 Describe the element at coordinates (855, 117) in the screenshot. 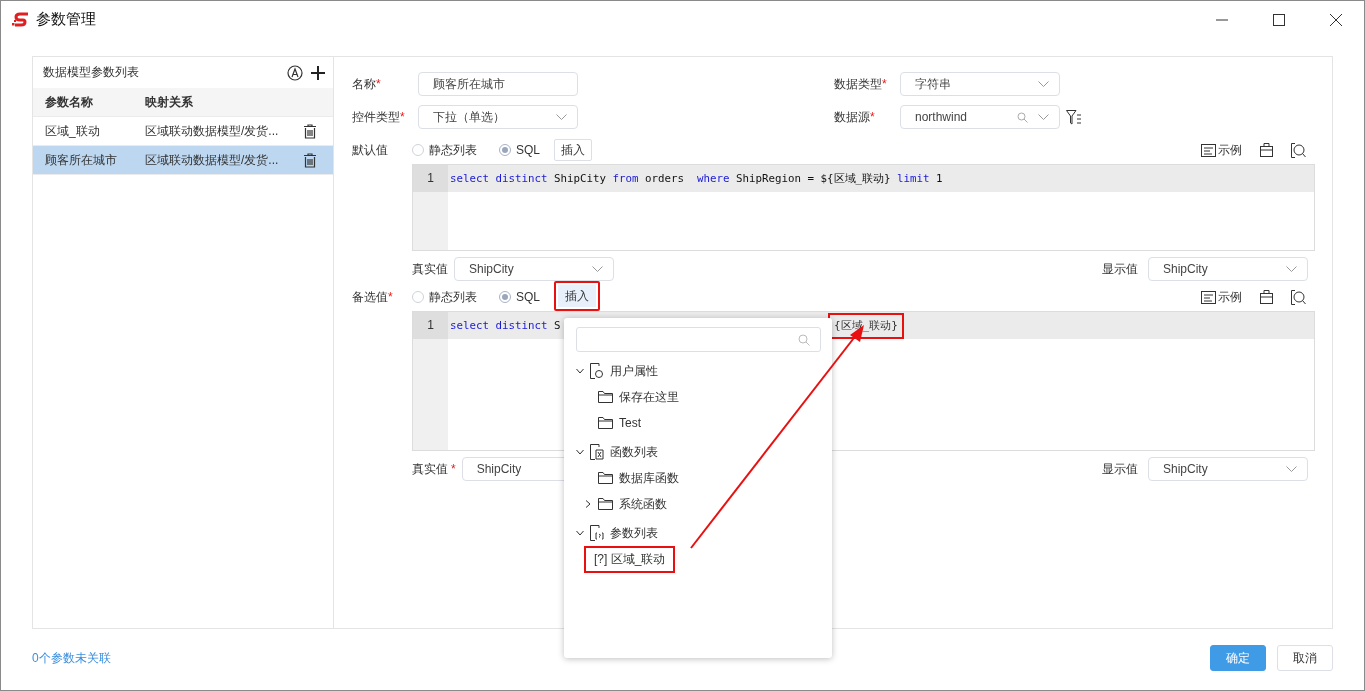

I see `field-label: 数据源*` at that location.